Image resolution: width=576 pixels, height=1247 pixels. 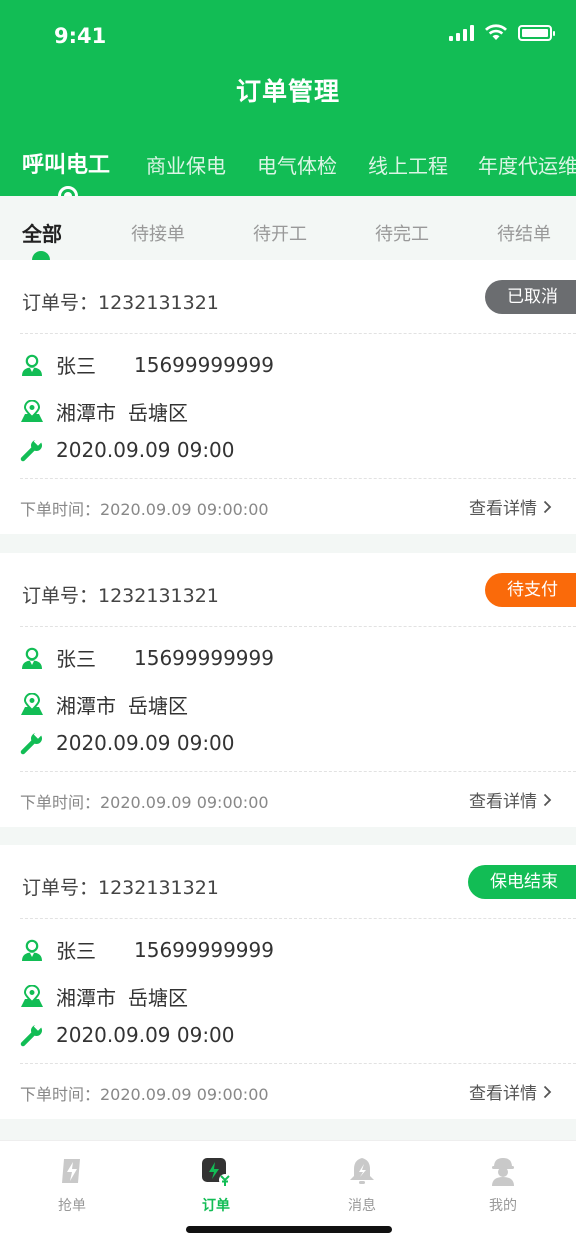 I want to click on status-tab-pending-complete: 待完工, so click(x=402, y=233).